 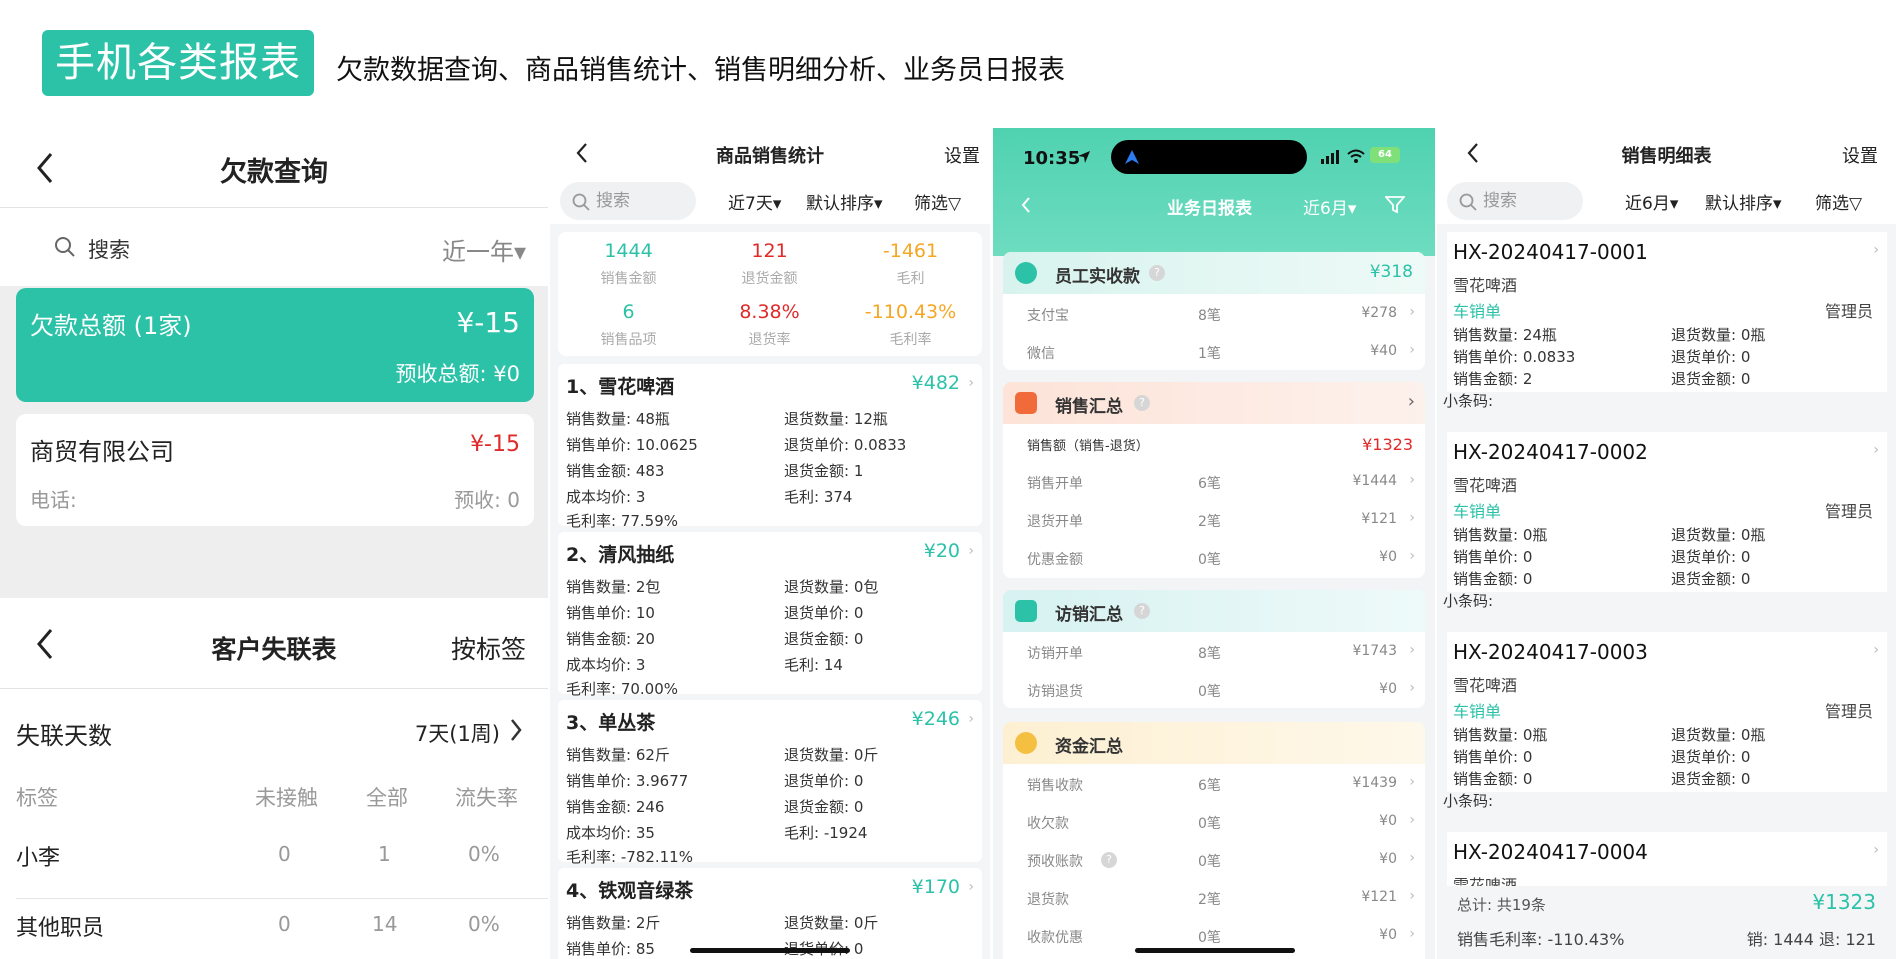 What do you see at coordinates (1477, 511) in the screenshot?
I see `order-type-tag: 车销单` at bounding box center [1477, 511].